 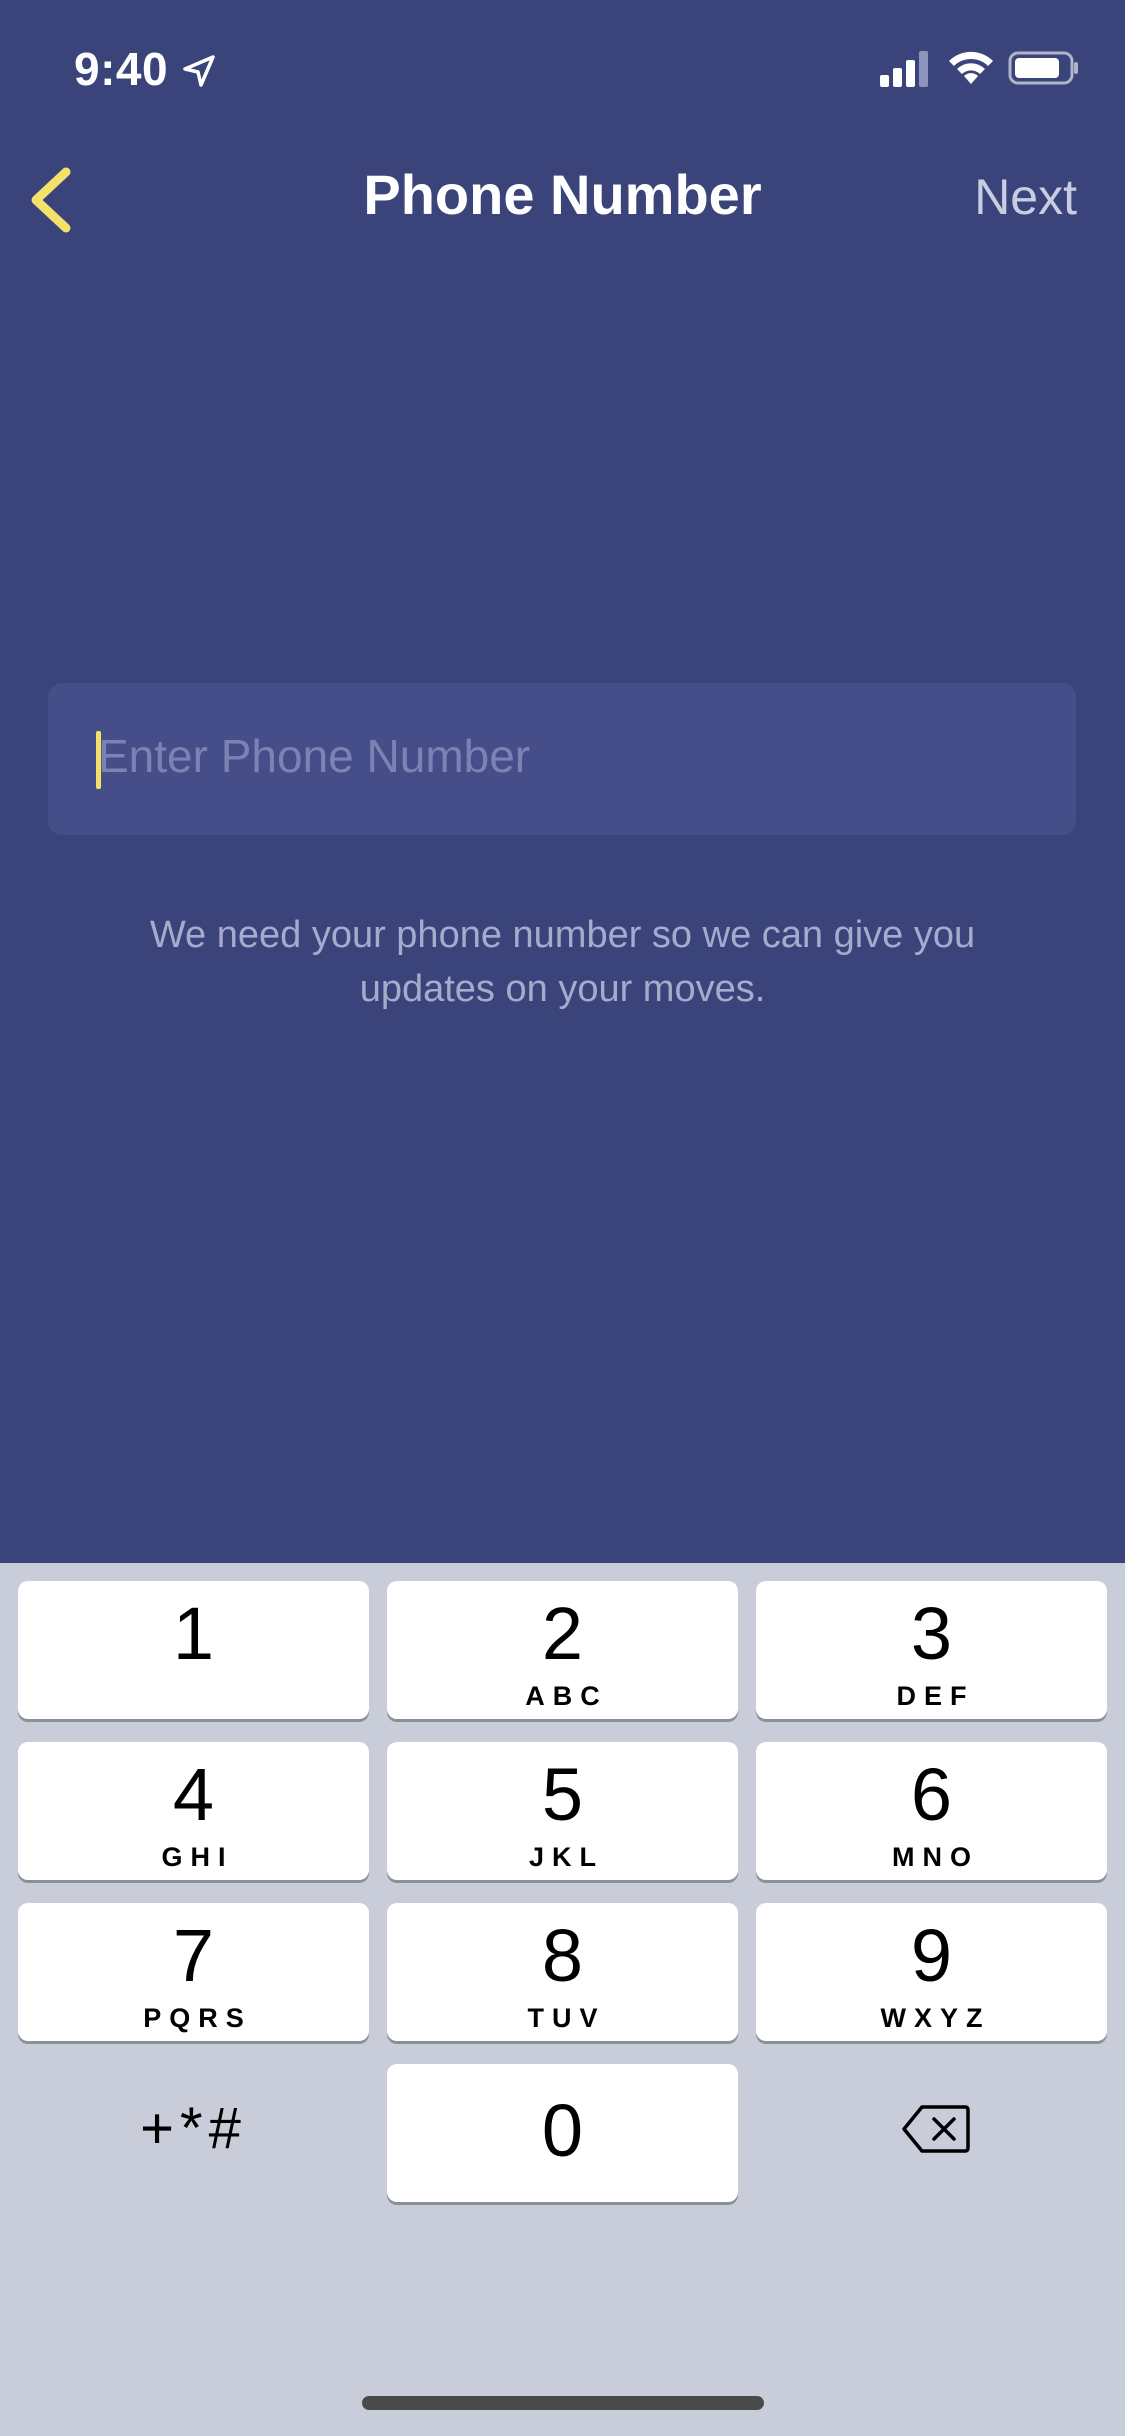 I want to click on key-digit: 3, so click(x=931, y=1633).